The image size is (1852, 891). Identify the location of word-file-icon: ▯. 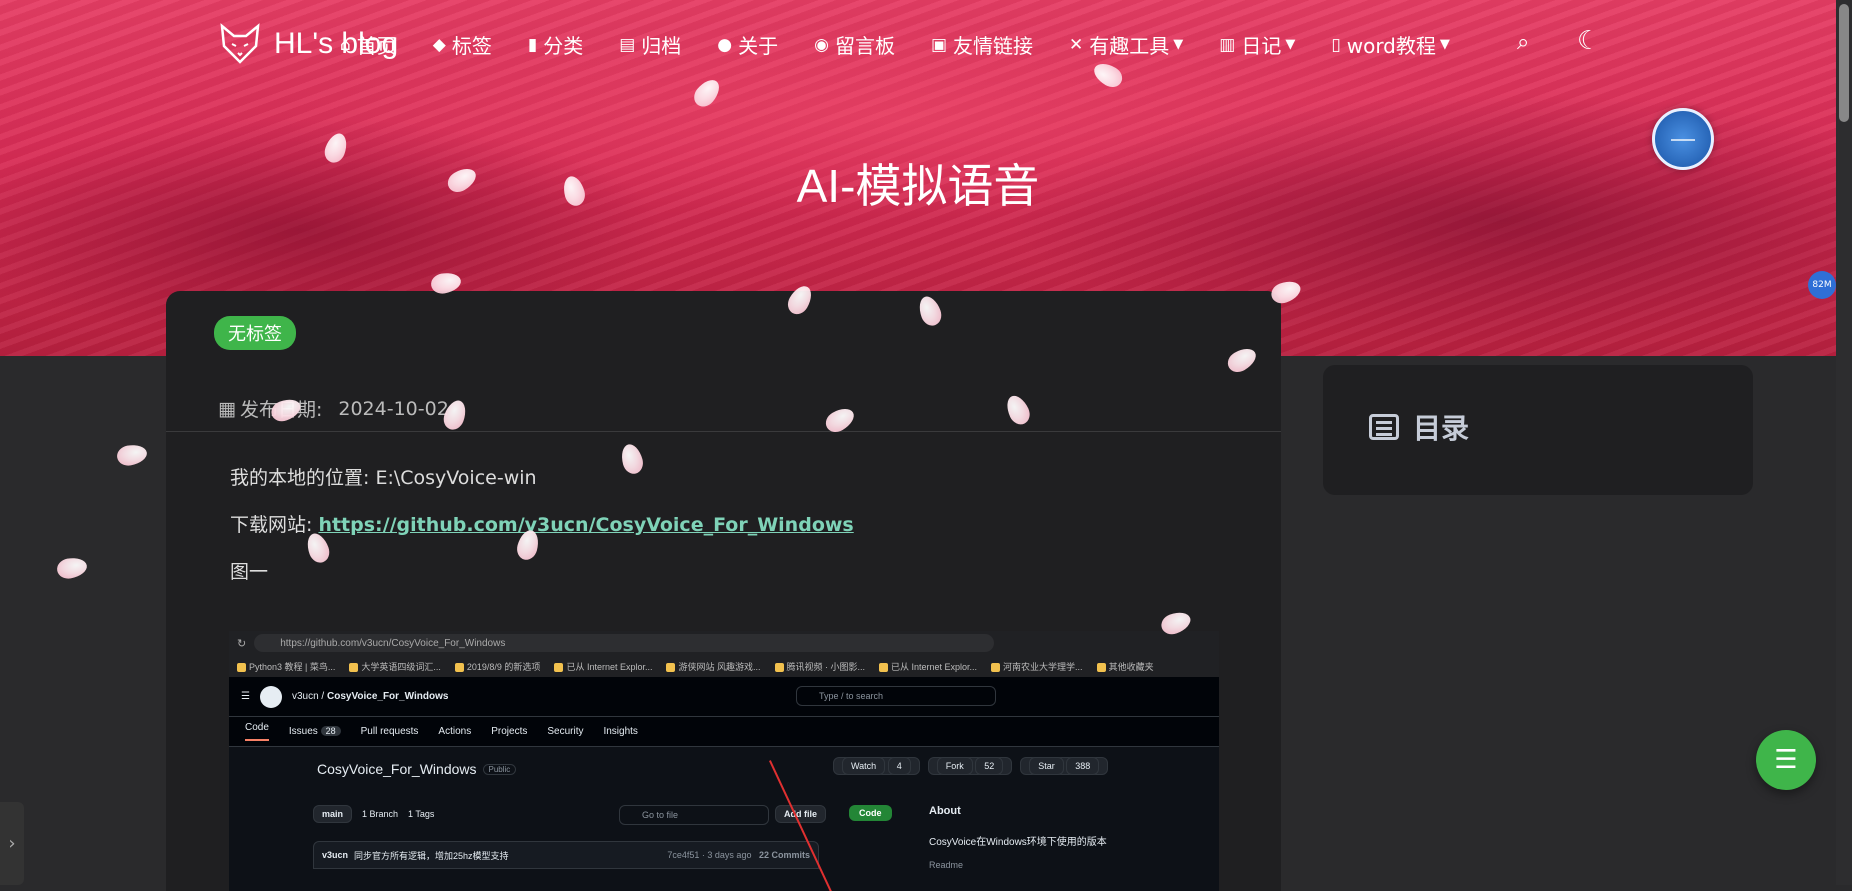
(1336, 44).